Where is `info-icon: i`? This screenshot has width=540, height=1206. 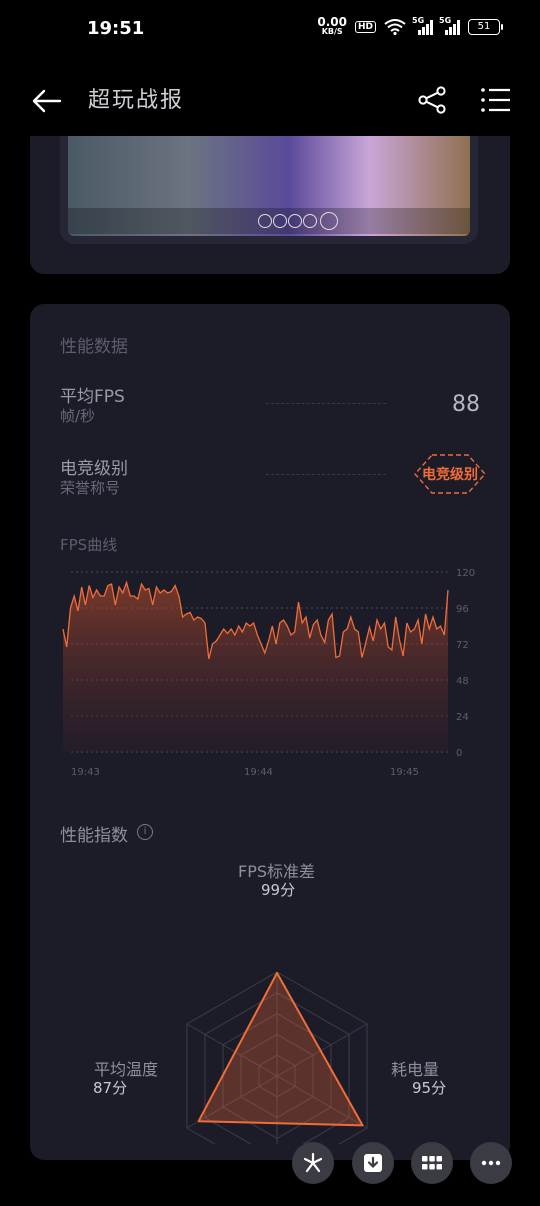 info-icon: i is located at coordinates (145, 832).